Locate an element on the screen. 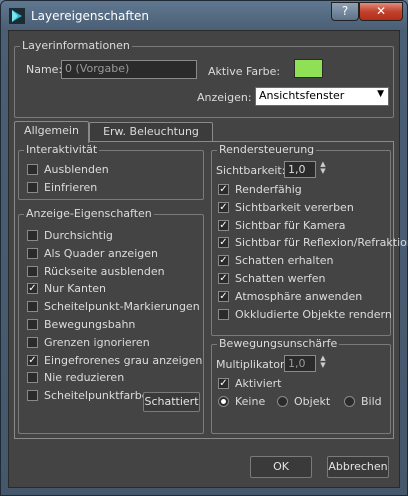  checkbox-label: Schatten erhalten is located at coordinates (284, 261).